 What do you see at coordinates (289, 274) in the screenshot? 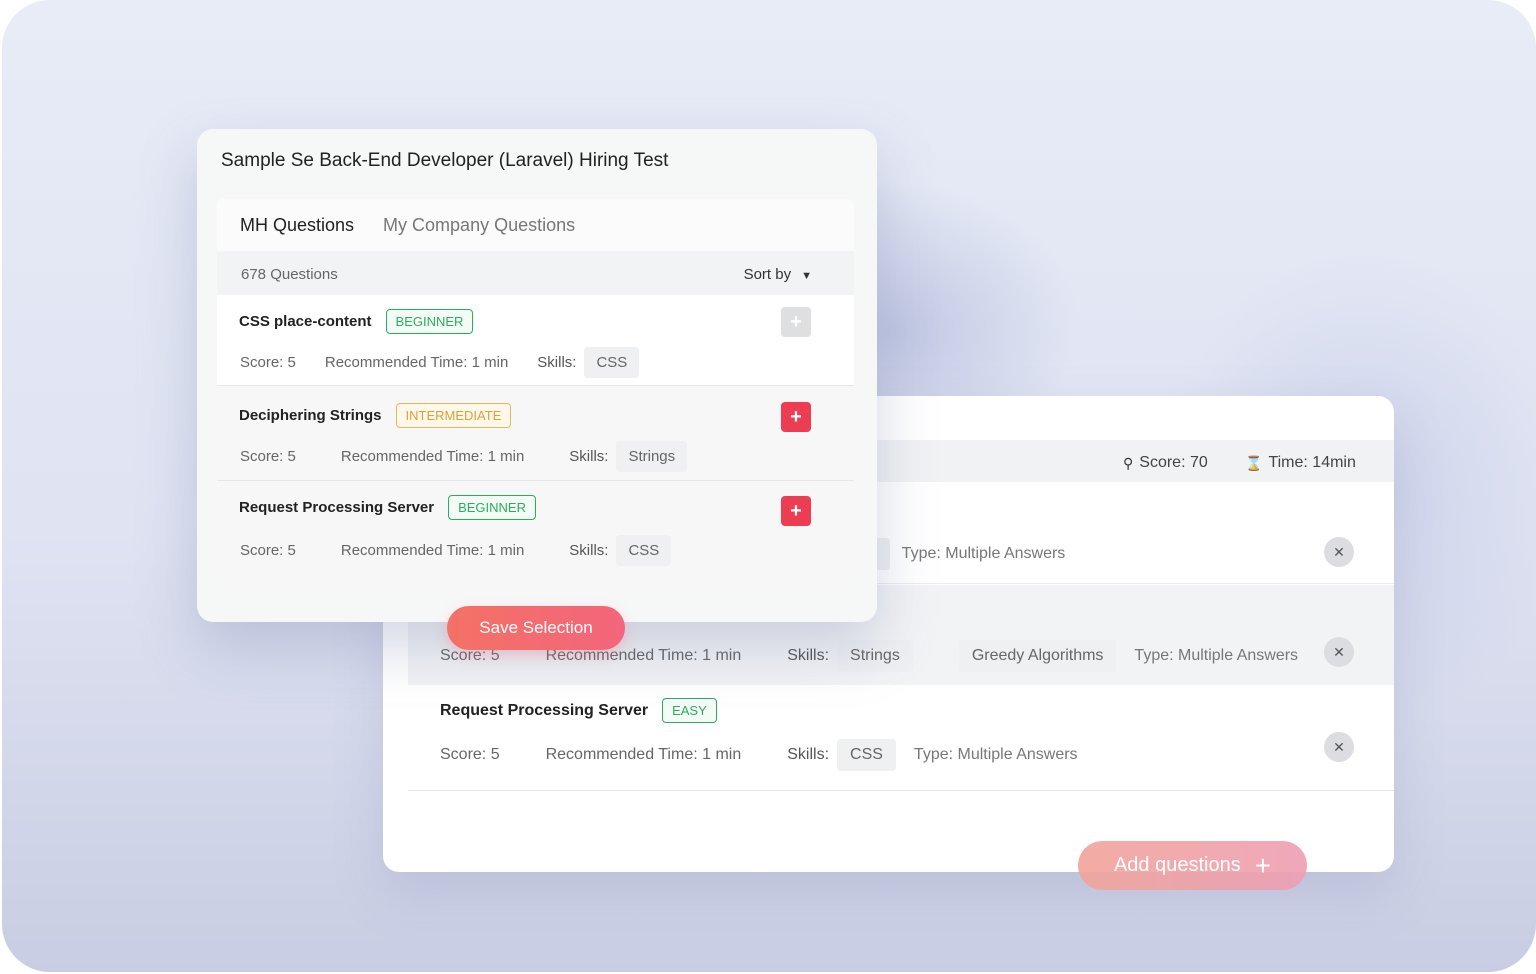
I see `question-count: 678 Questions` at bounding box center [289, 274].